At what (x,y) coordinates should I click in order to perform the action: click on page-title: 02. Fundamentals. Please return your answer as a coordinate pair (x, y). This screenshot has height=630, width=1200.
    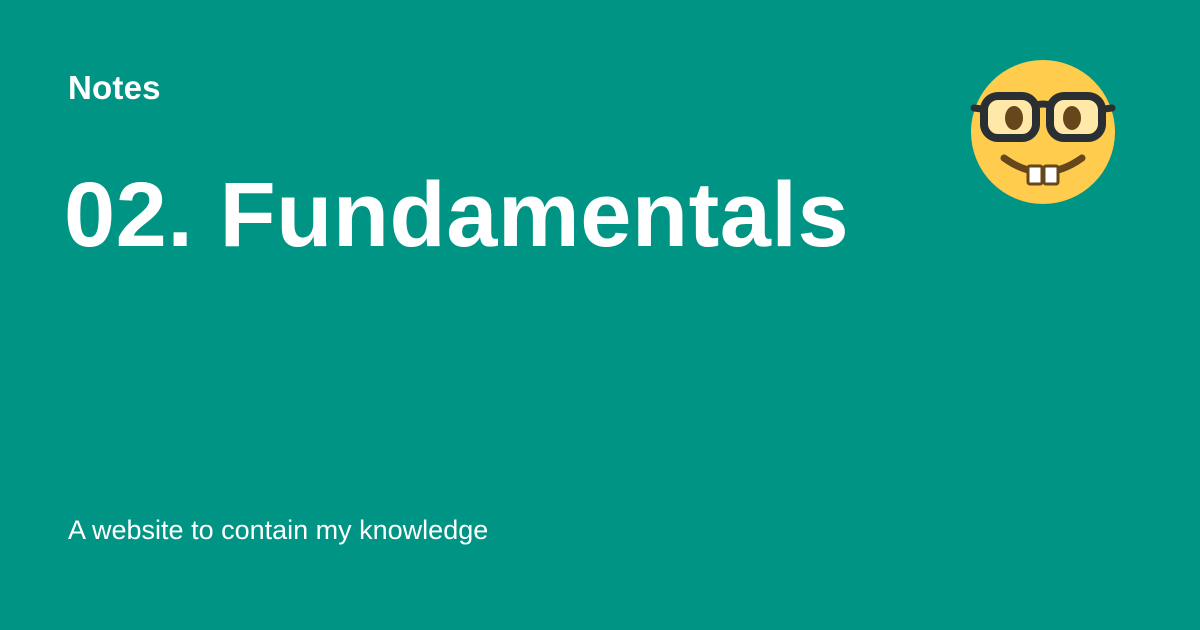
    Looking at the image, I should click on (457, 215).